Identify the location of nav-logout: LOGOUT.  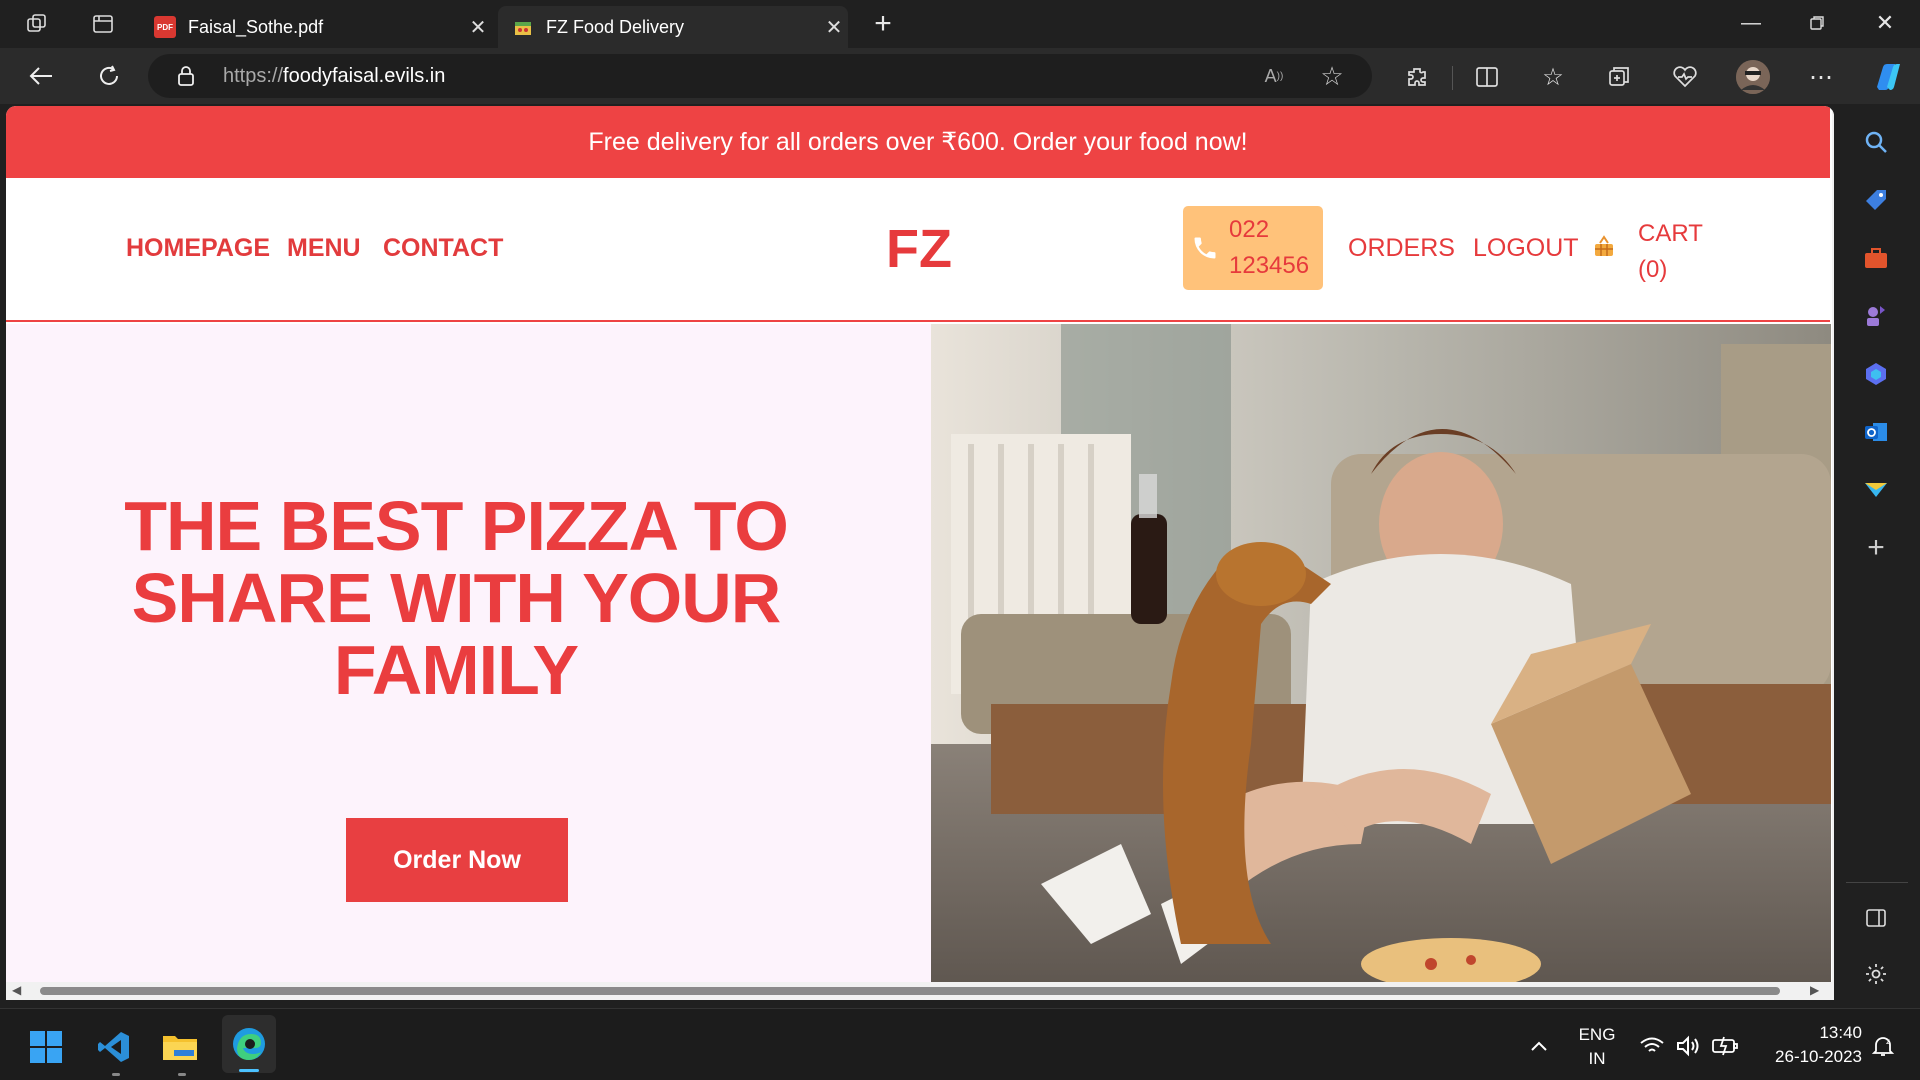
(1526, 248).